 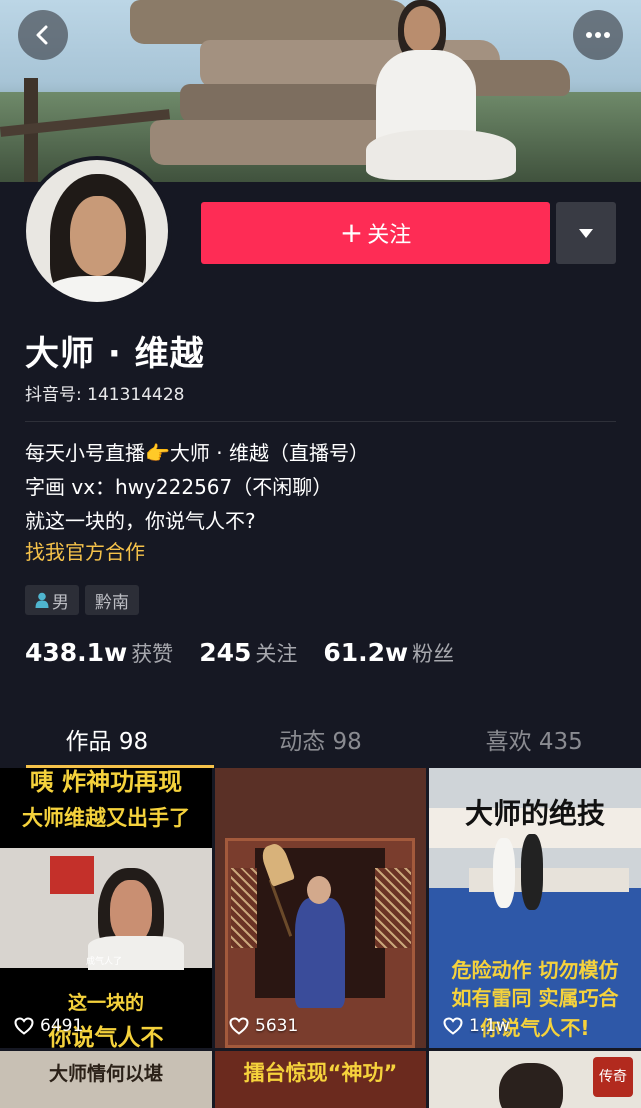 I want to click on tab-moments-label: 动态 98, so click(x=320, y=742).